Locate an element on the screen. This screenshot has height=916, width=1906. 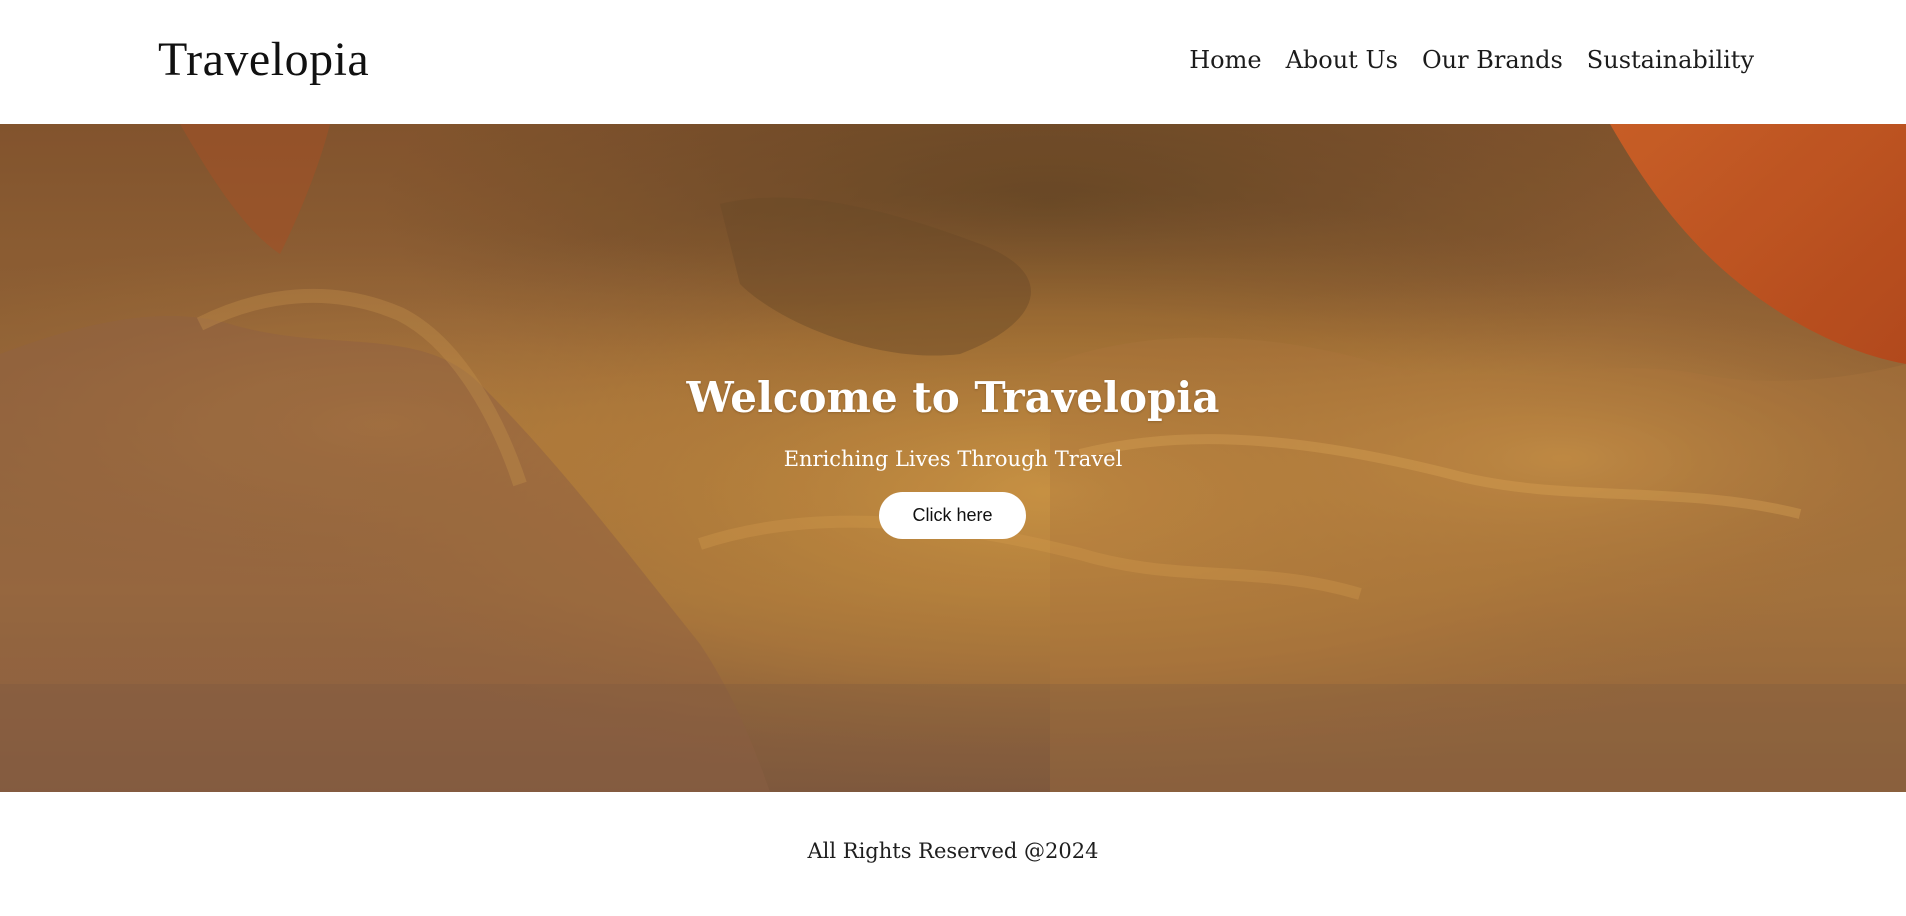
site-footer: All Rights Reserved @2024 is located at coordinates (953, 854).